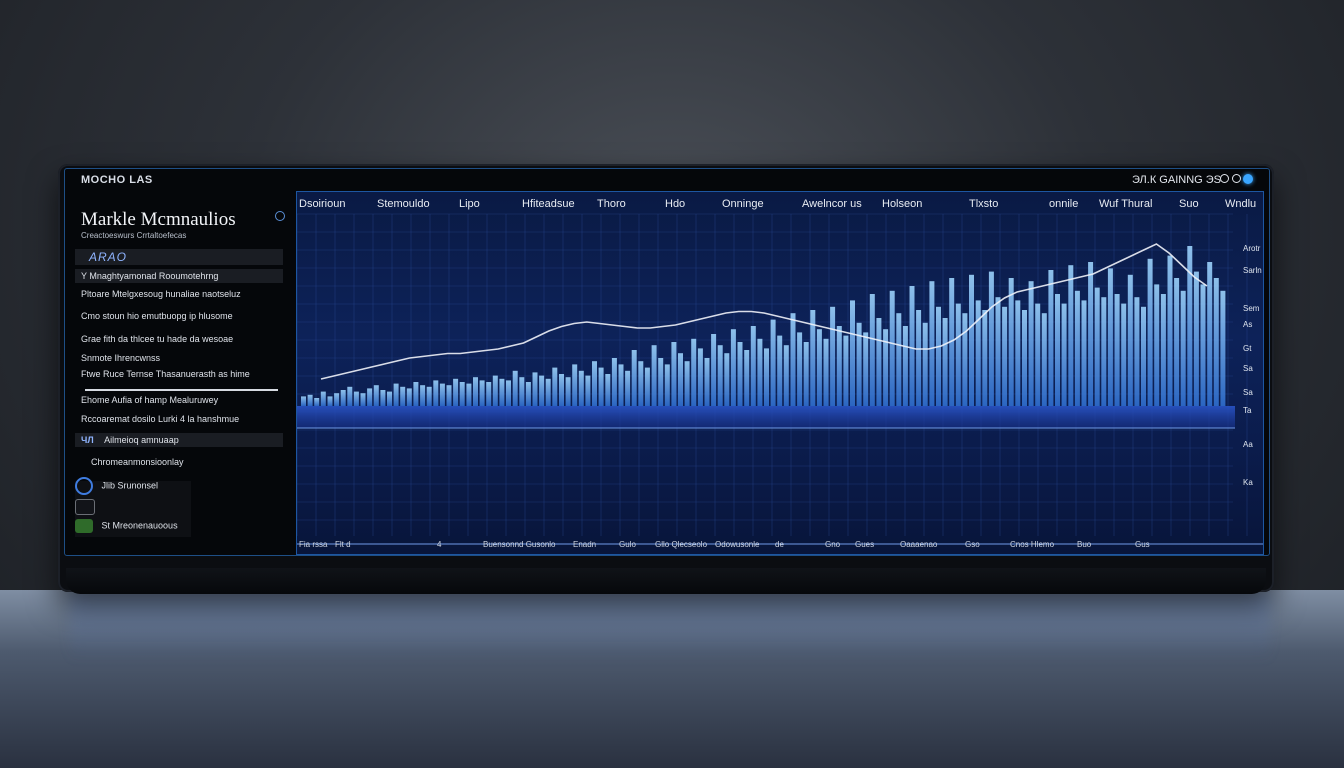 Image resolution: width=1344 pixels, height=768 pixels. I want to click on column-header-11: Wuf Thural, so click(1125, 204).